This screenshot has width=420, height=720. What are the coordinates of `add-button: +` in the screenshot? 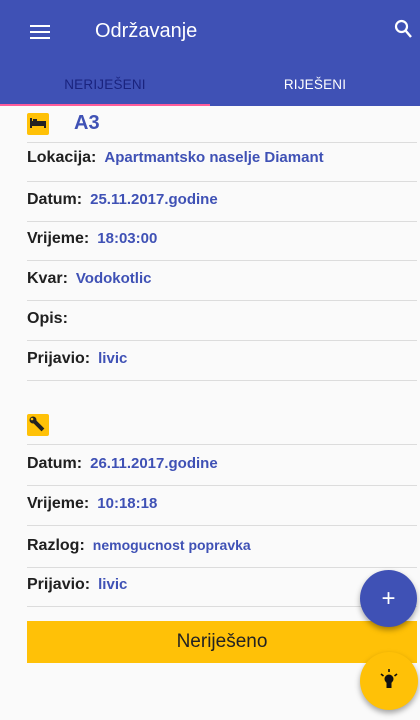 It's located at (388, 598).